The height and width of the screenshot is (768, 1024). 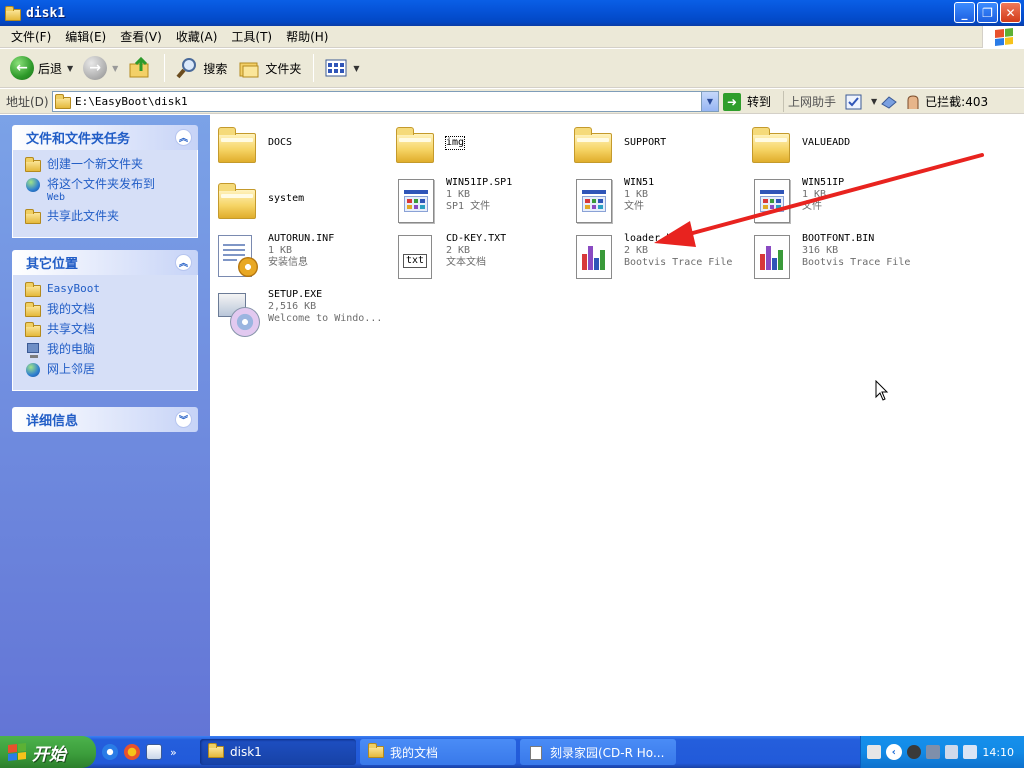 I want to click on file-size: 1 KB, so click(x=280, y=250).